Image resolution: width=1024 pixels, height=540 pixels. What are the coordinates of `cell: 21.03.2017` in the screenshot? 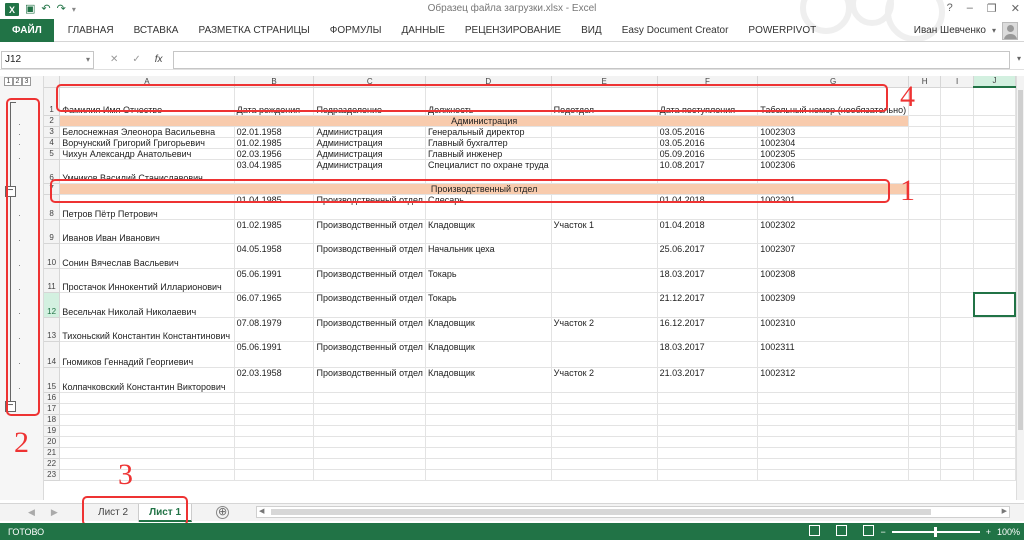 It's located at (708, 380).